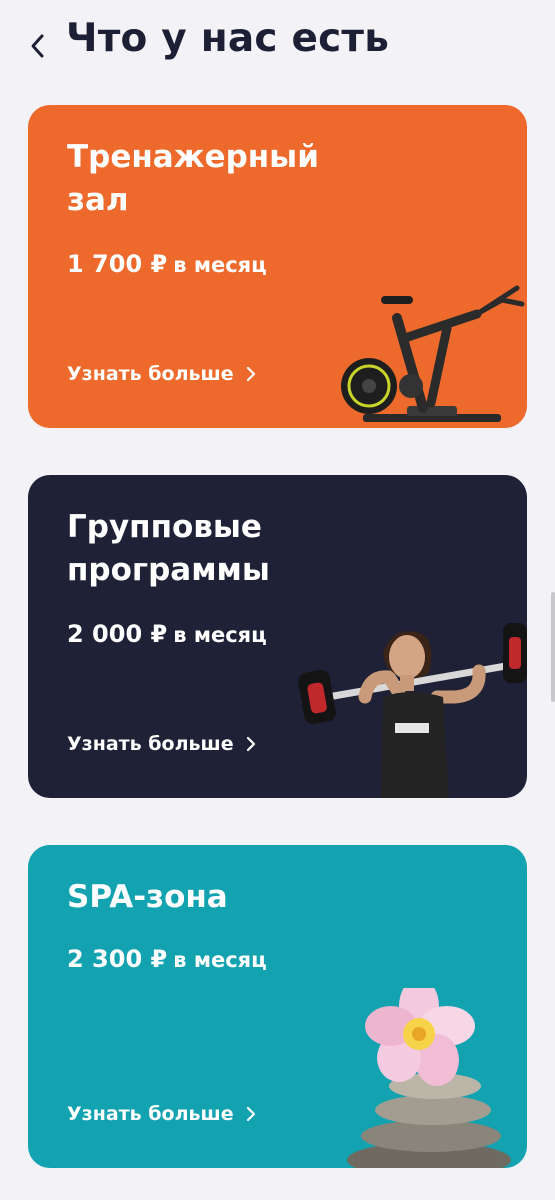  I want to click on price-value: 2 300 ₽, so click(117, 959).